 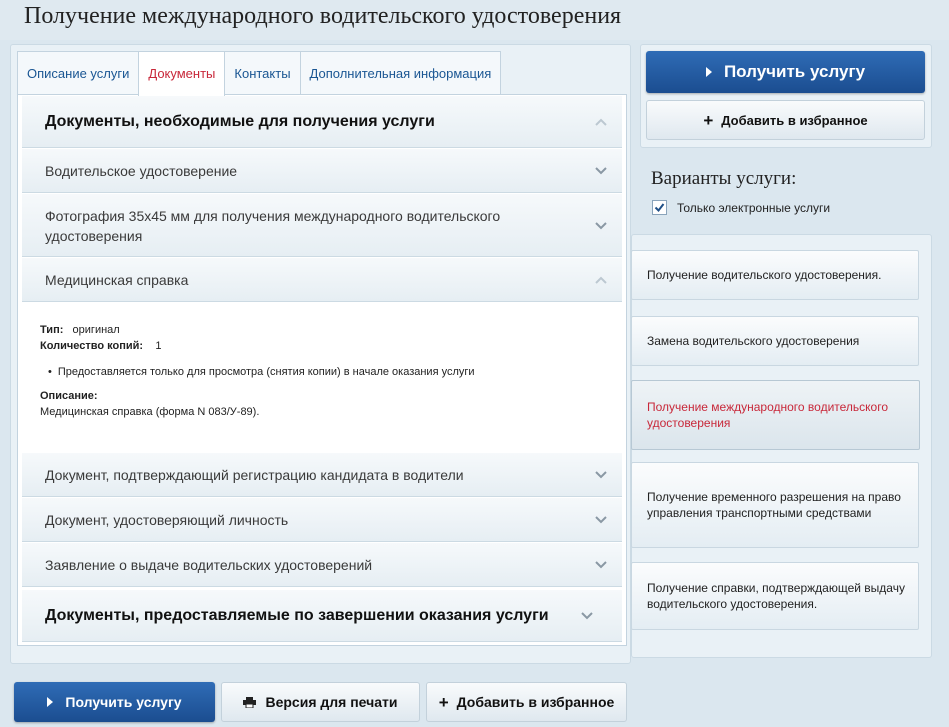 I want to click on tab-contacts: Контакты, so click(x=262, y=73).